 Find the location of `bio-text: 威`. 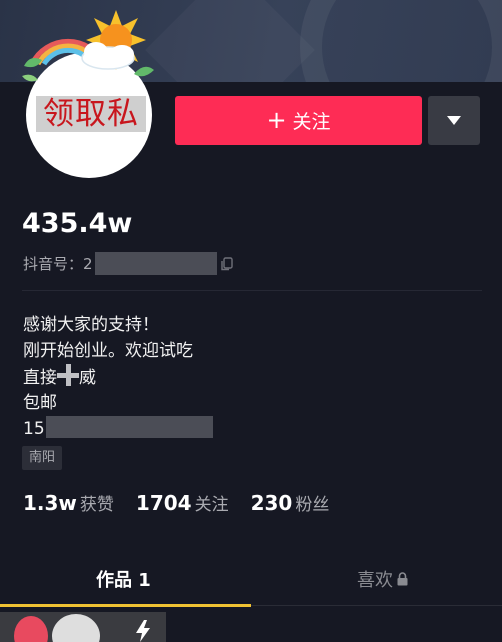

bio-text: 威 is located at coordinates (87, 378).